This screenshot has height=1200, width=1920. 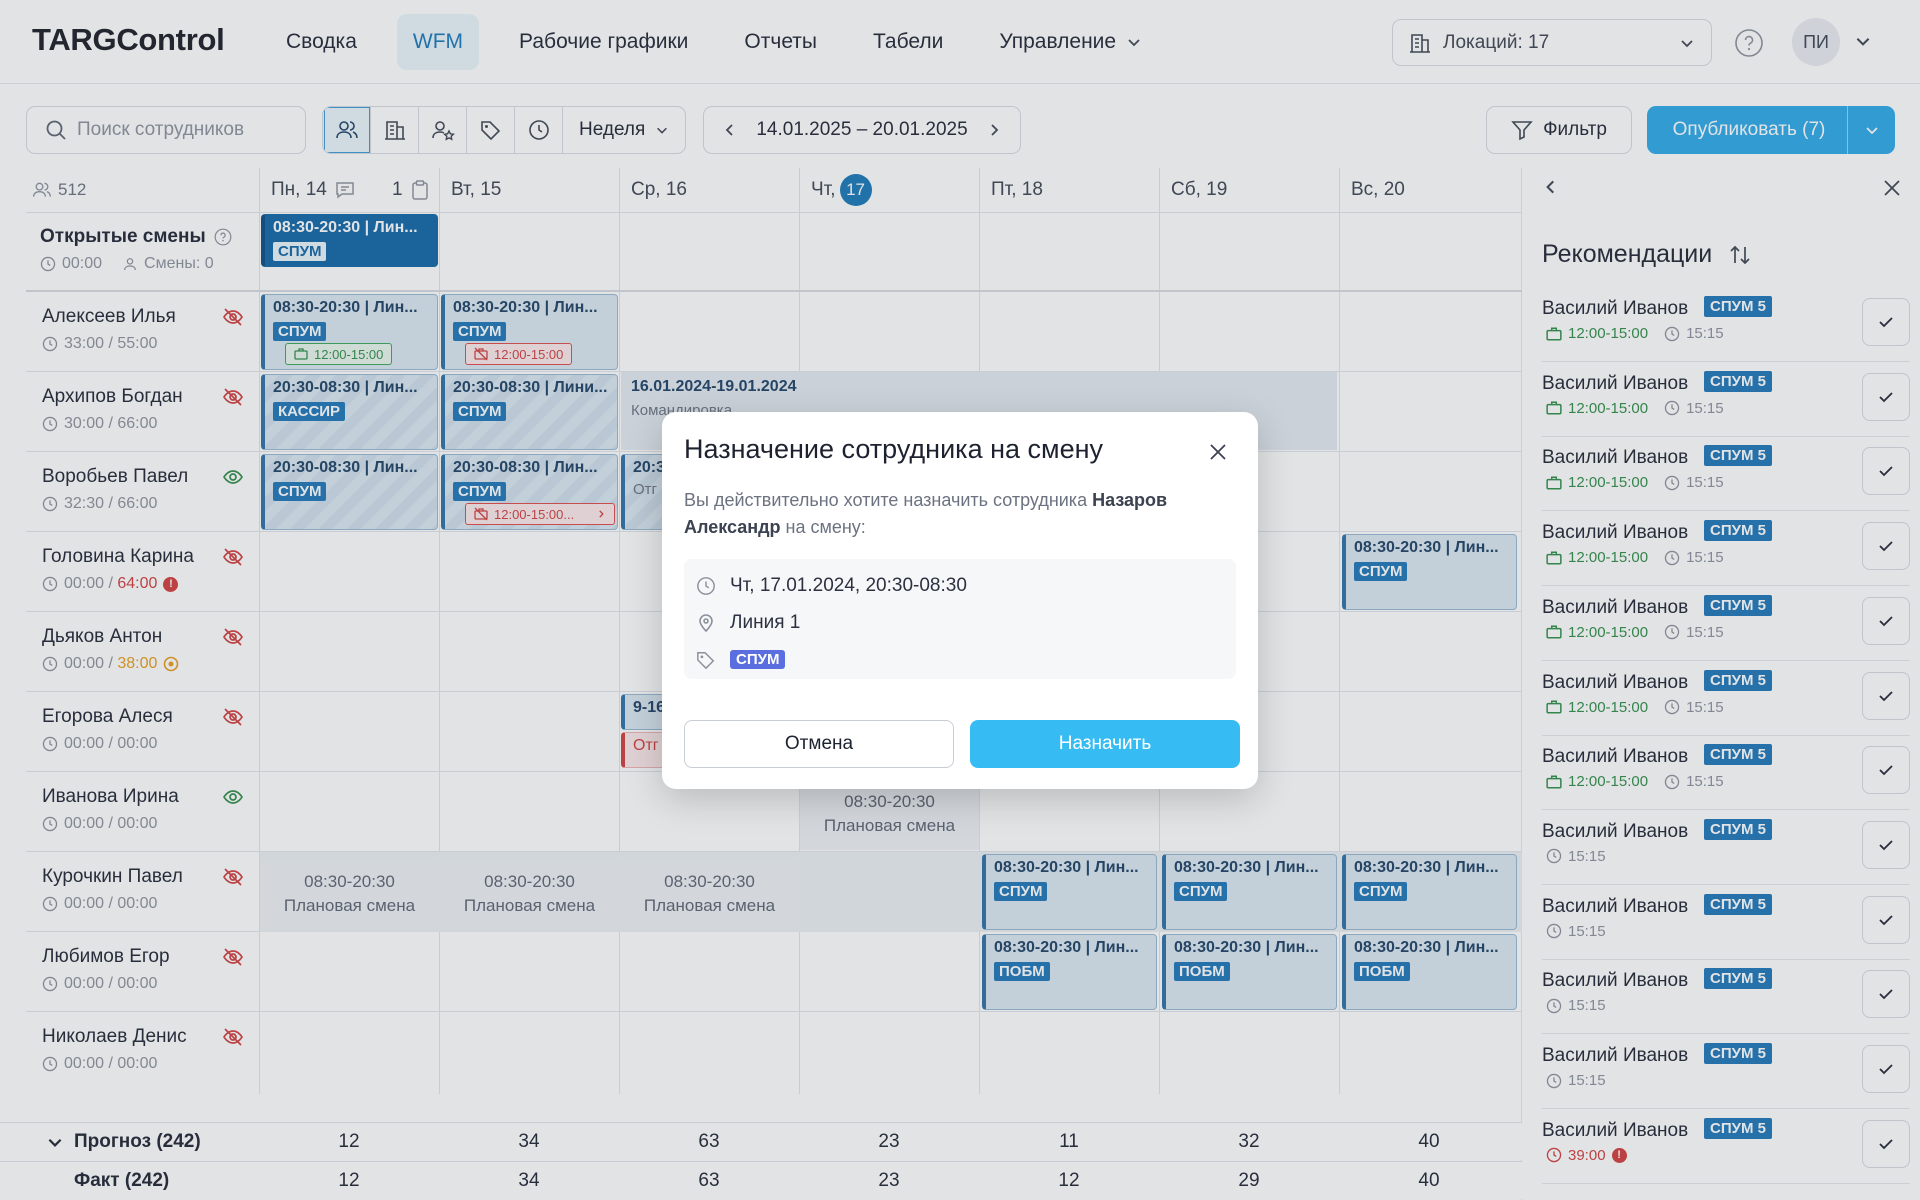 I want to click on location-pin-icon, so click(x=706, y=623).